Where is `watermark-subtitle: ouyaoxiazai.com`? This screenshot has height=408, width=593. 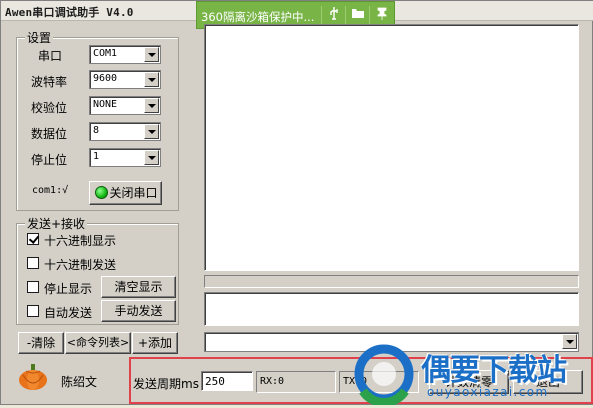 watermark-subtitle: ouyaoxiazai.com is located at coordinates (488, 392).